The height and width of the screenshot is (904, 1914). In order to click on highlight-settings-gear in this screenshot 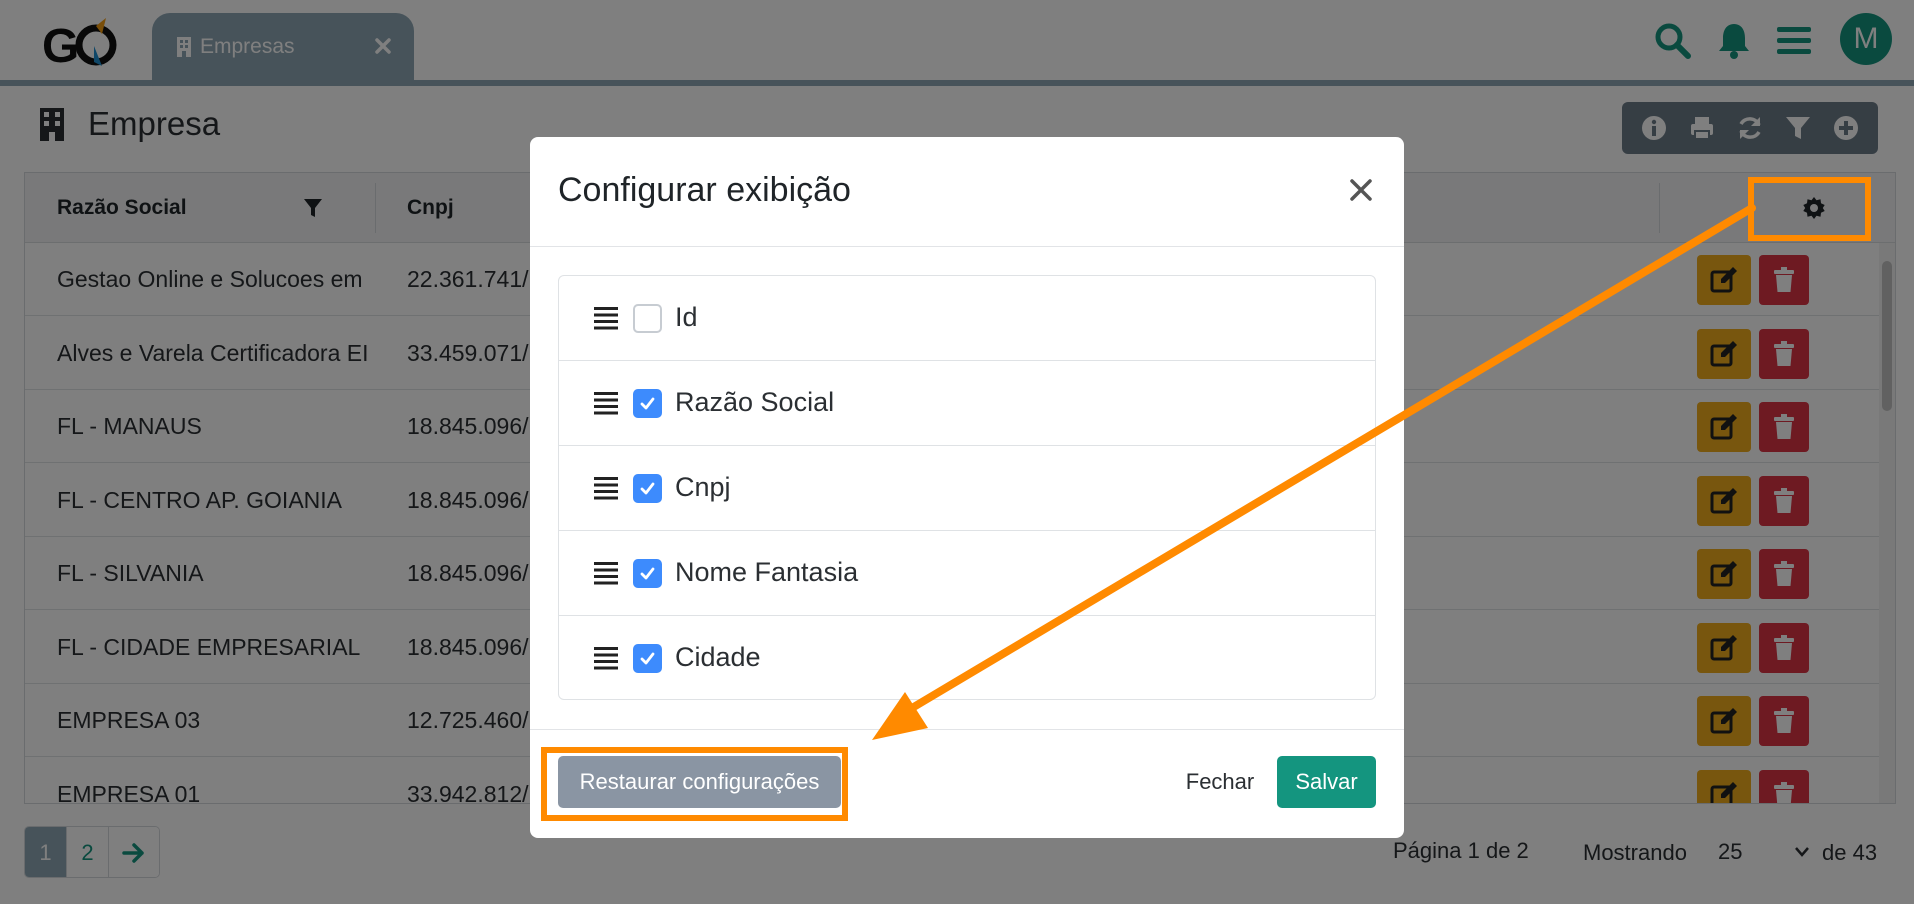, I will do `click(1809, 209)`.